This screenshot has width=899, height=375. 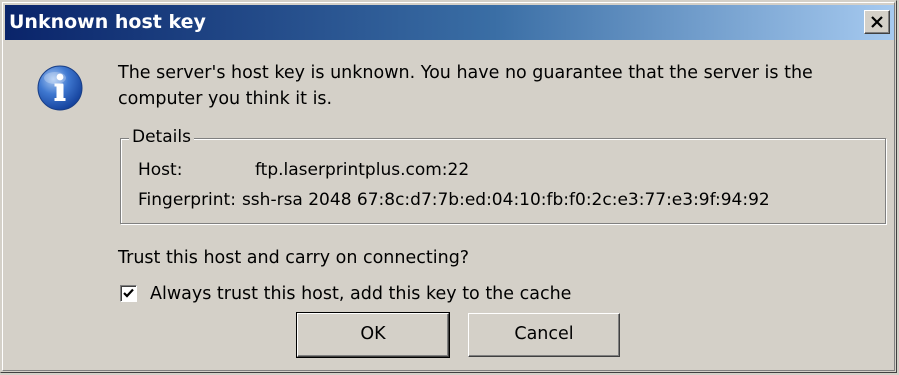 I want to click on host-row: Host: ftp.laserprintplus.com:22, so click(x=303, y=170).